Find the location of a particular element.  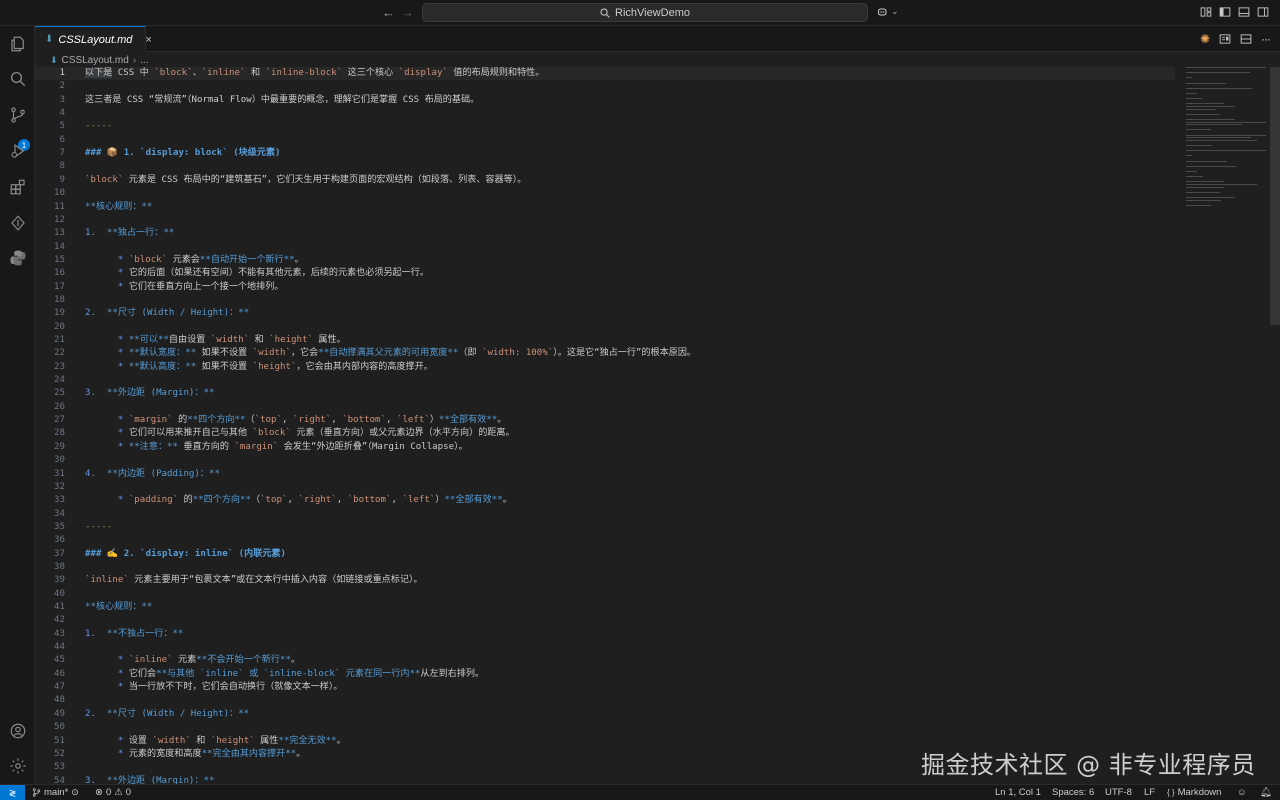

code-line: 41 **核心规则：** is located at coordinates (605, 607).